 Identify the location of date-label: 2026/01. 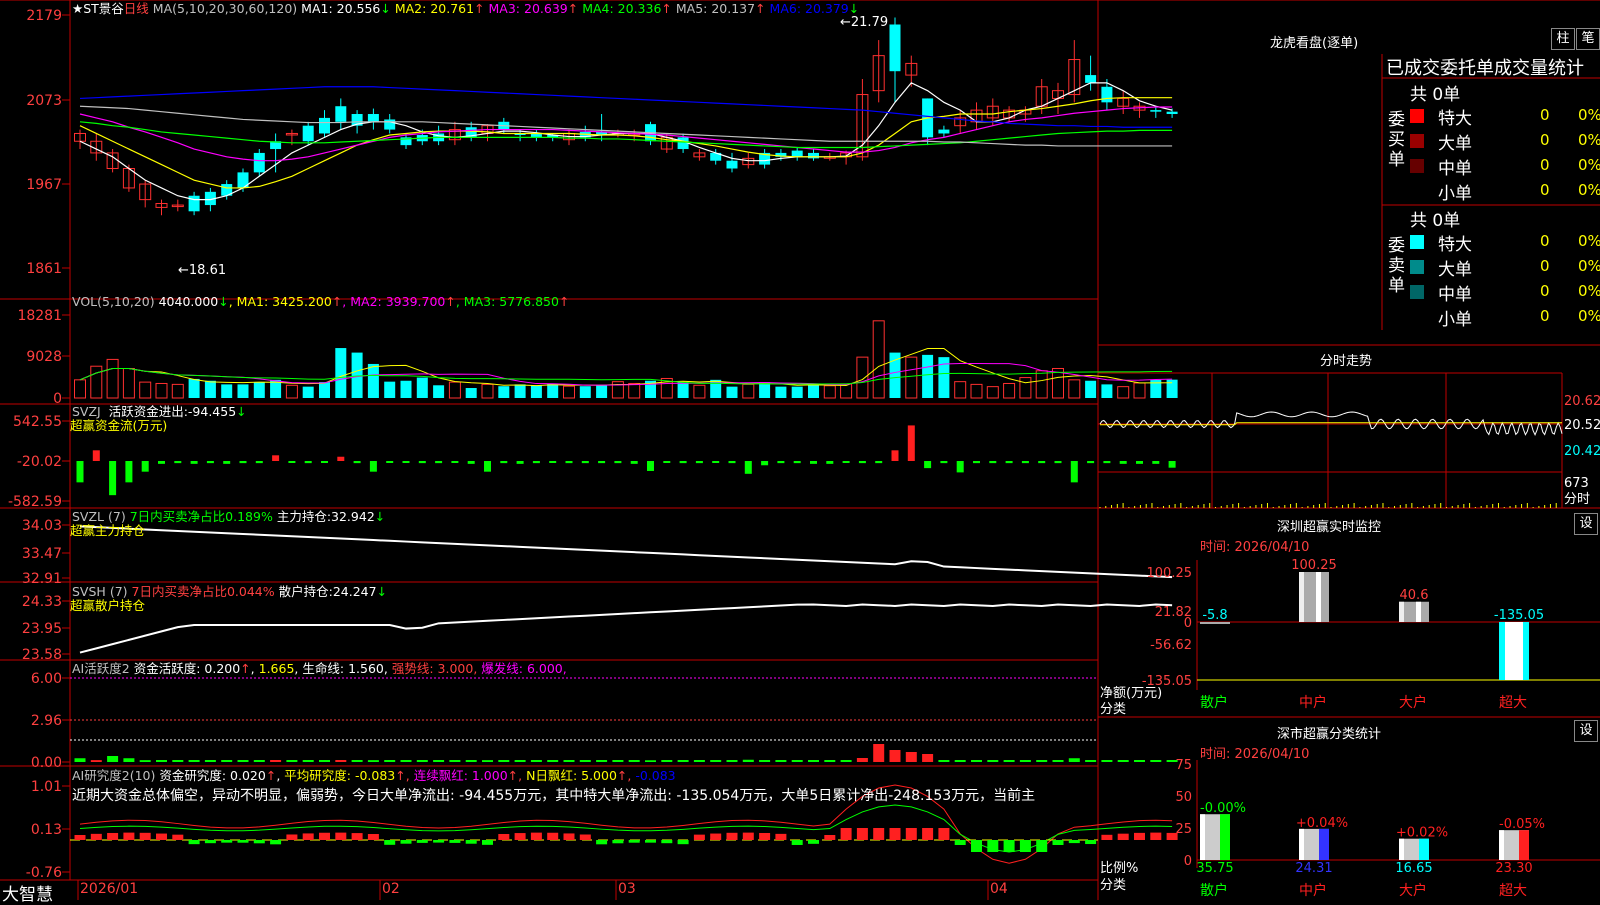
(109, 889).